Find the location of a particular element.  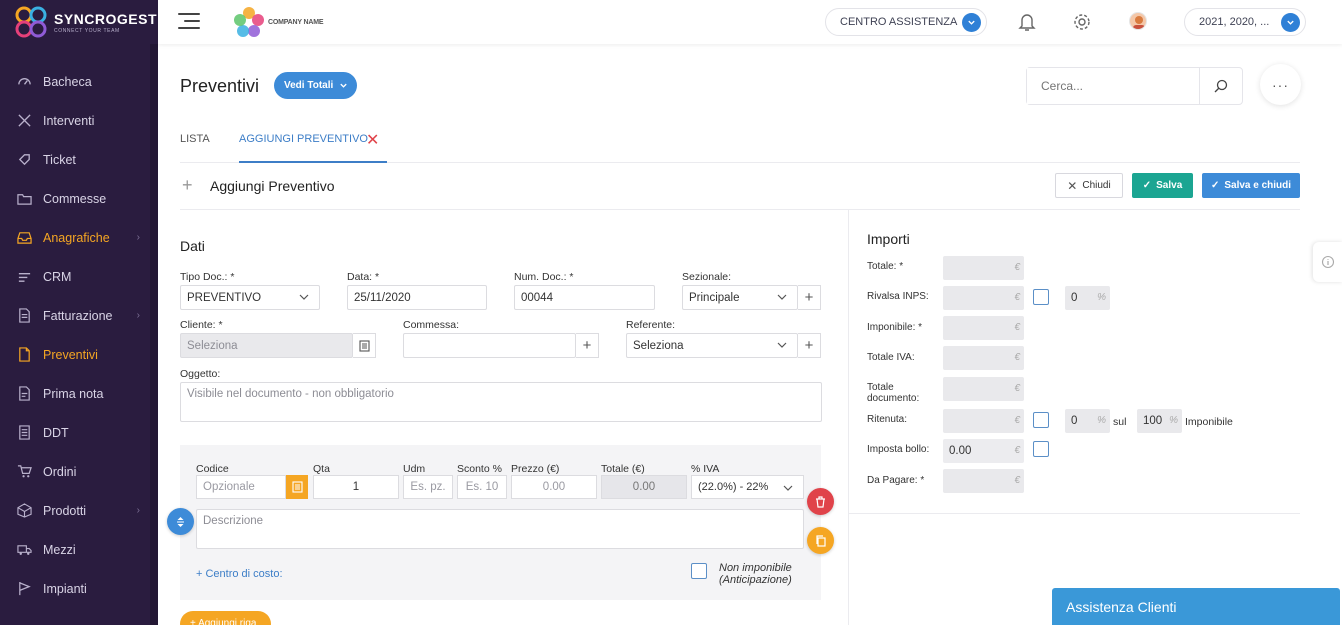

totals-button: Vedi Totali is located at coordinates (315, 85).